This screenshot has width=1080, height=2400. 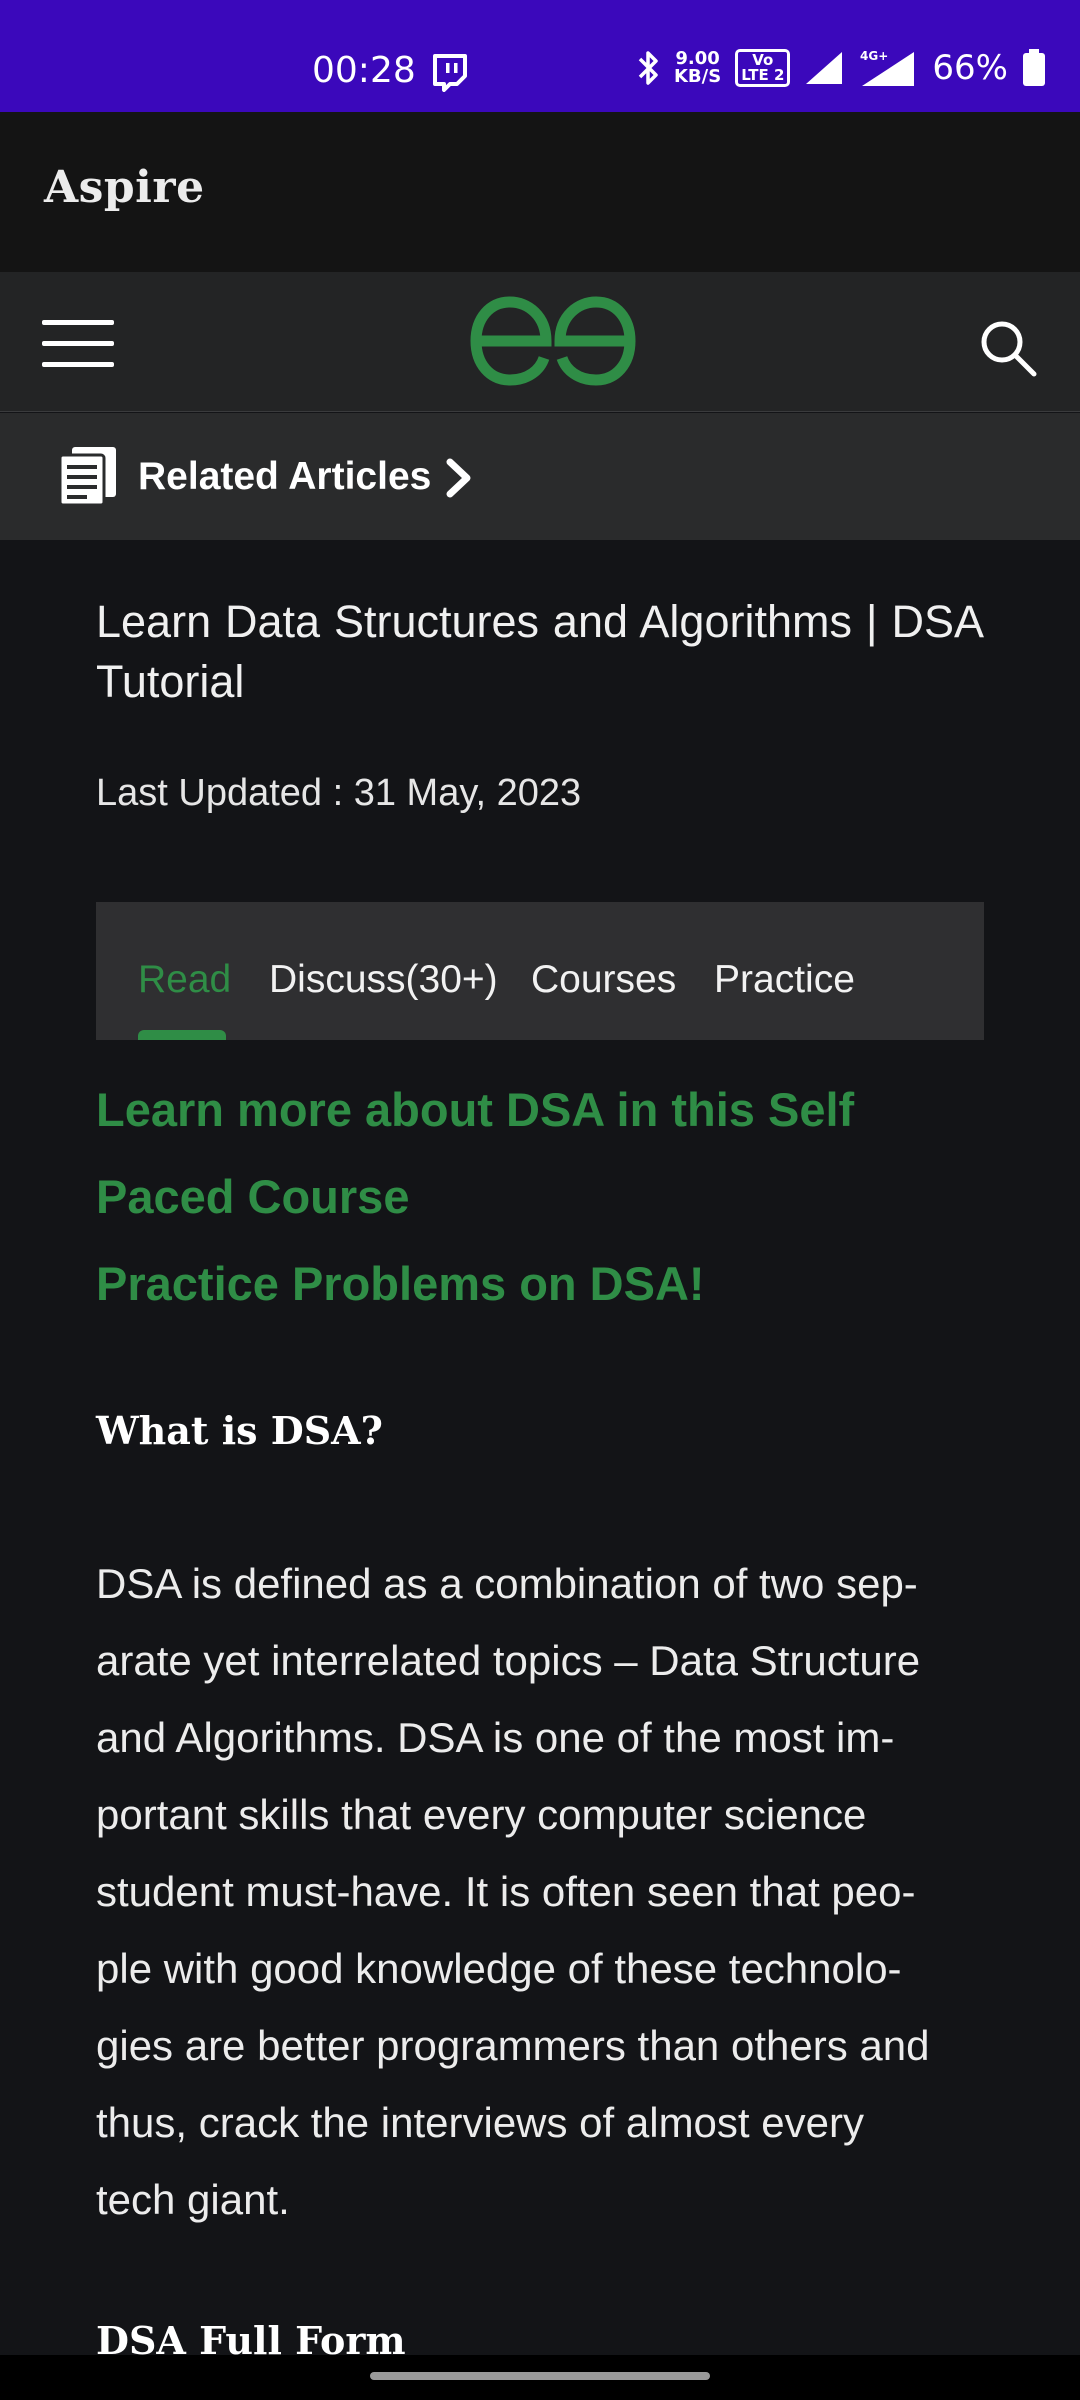 I want to click on related-articles-label: Related Articles, so click(x=285, y=476).